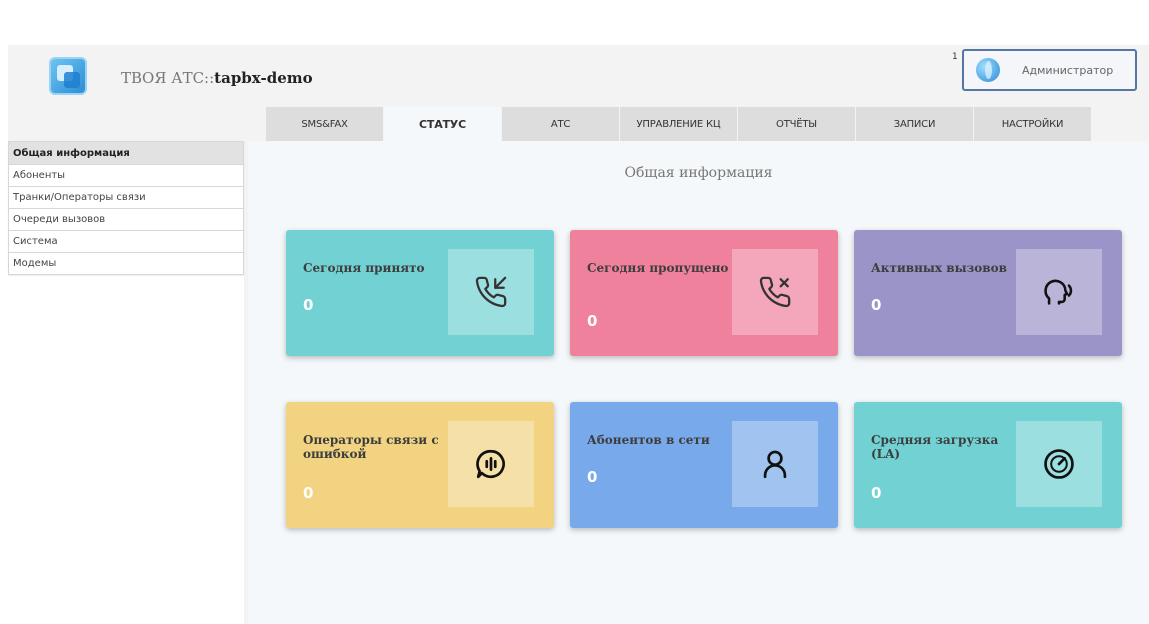 The width and height of the screenshot is (1149, 624). Describe the element at coordinates (988, 465) in the screenshot. I see `card-average-load: Средняя загрузка (LA) 0` at that location.